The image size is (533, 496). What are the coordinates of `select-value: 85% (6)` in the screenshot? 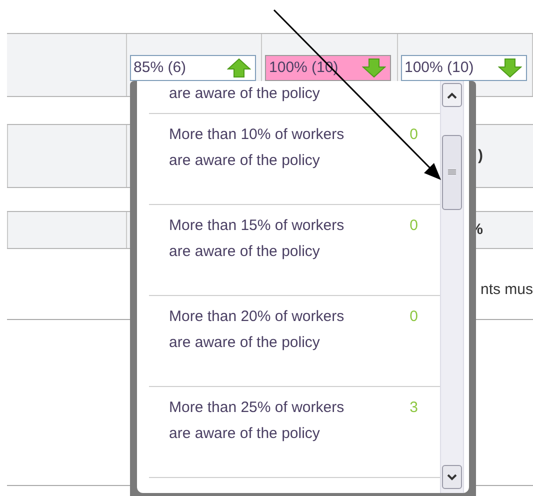 It's located at (160, 68).